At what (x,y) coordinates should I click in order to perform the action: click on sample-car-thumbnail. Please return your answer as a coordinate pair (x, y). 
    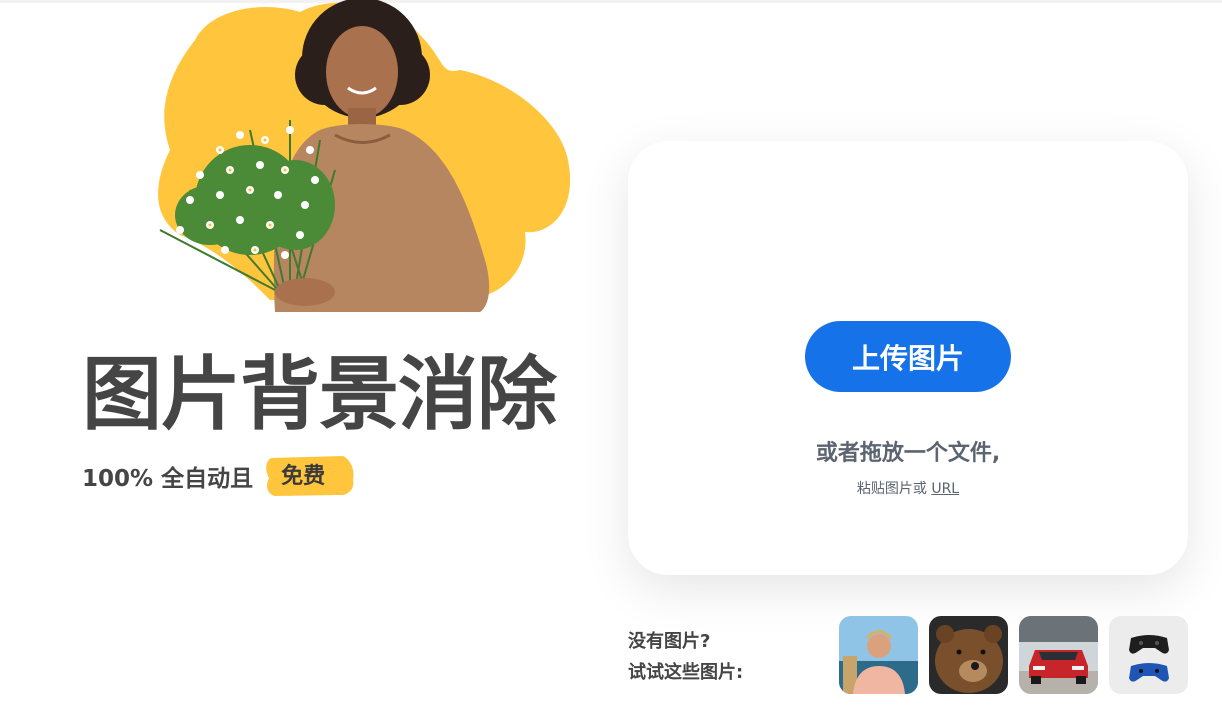
    Looking at the image, I should click on (1058, 655).